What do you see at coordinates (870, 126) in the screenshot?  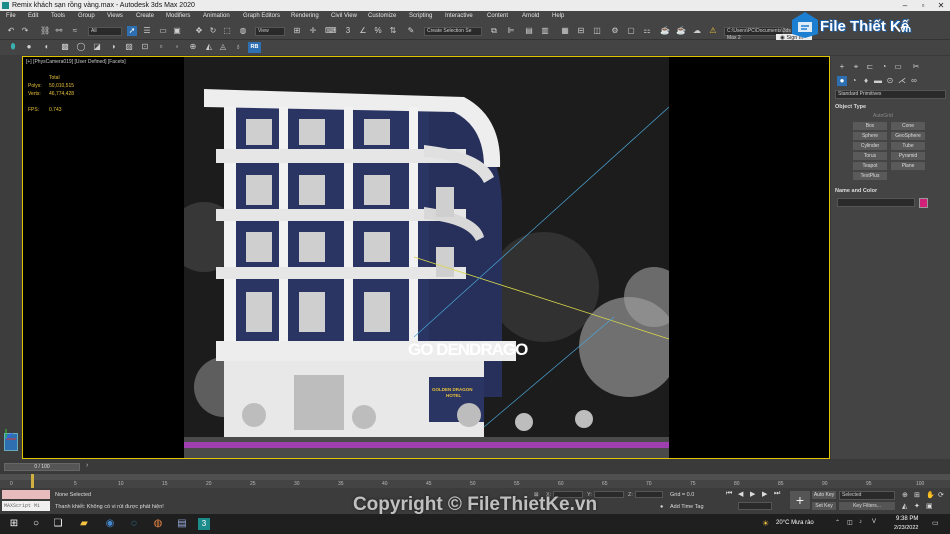 I see `box-button: Box` at bounding box center [870, 126].